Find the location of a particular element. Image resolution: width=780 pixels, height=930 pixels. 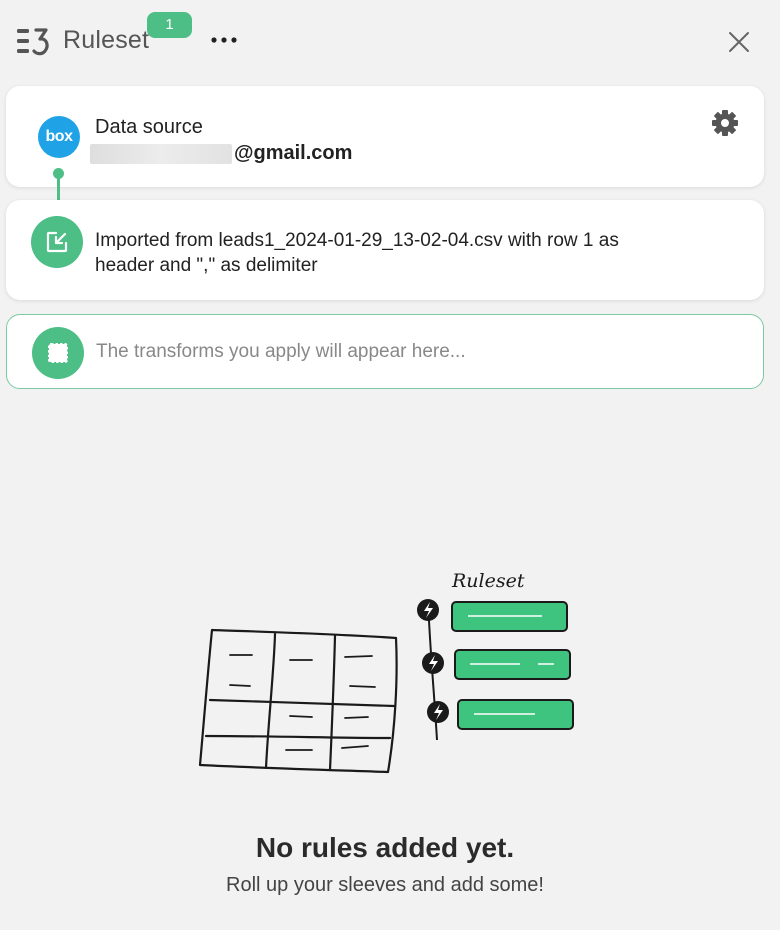

empty-ruleset-illustration: Ruleset is located at coordinates (386, 672).